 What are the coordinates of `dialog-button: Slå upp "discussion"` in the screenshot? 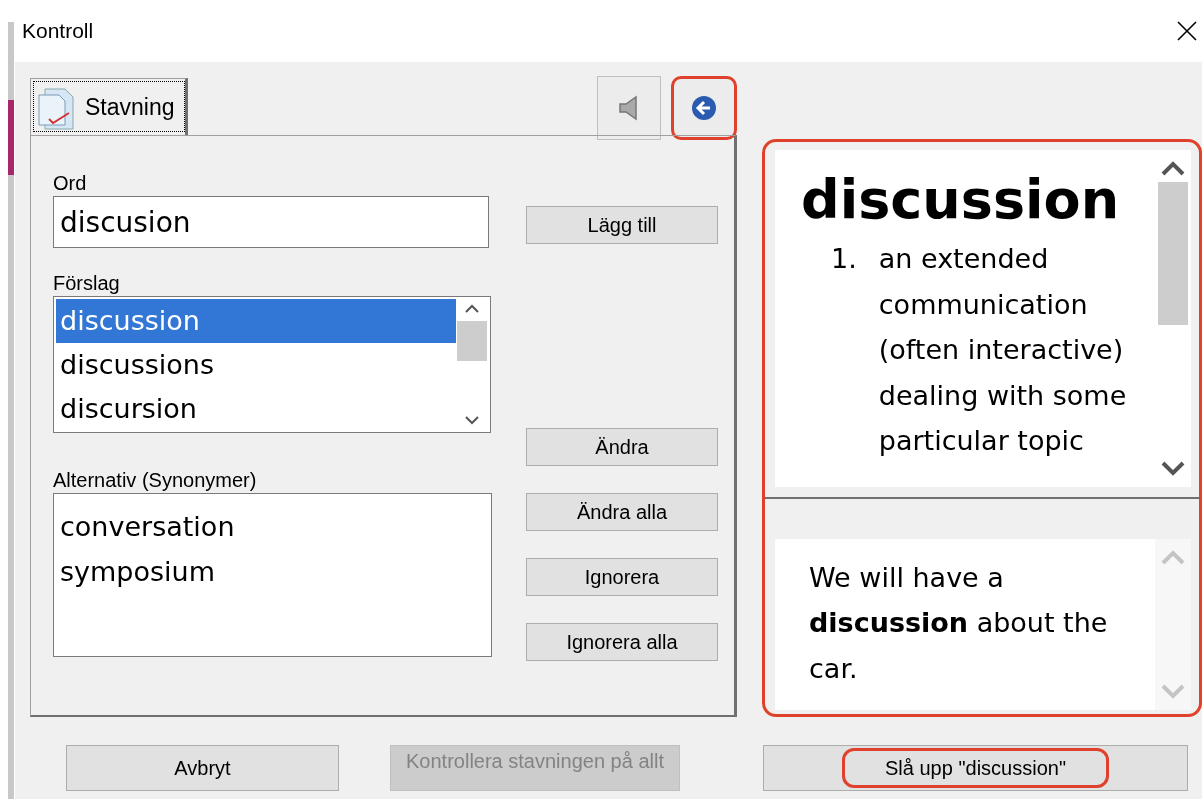 It's located at (975, 768).